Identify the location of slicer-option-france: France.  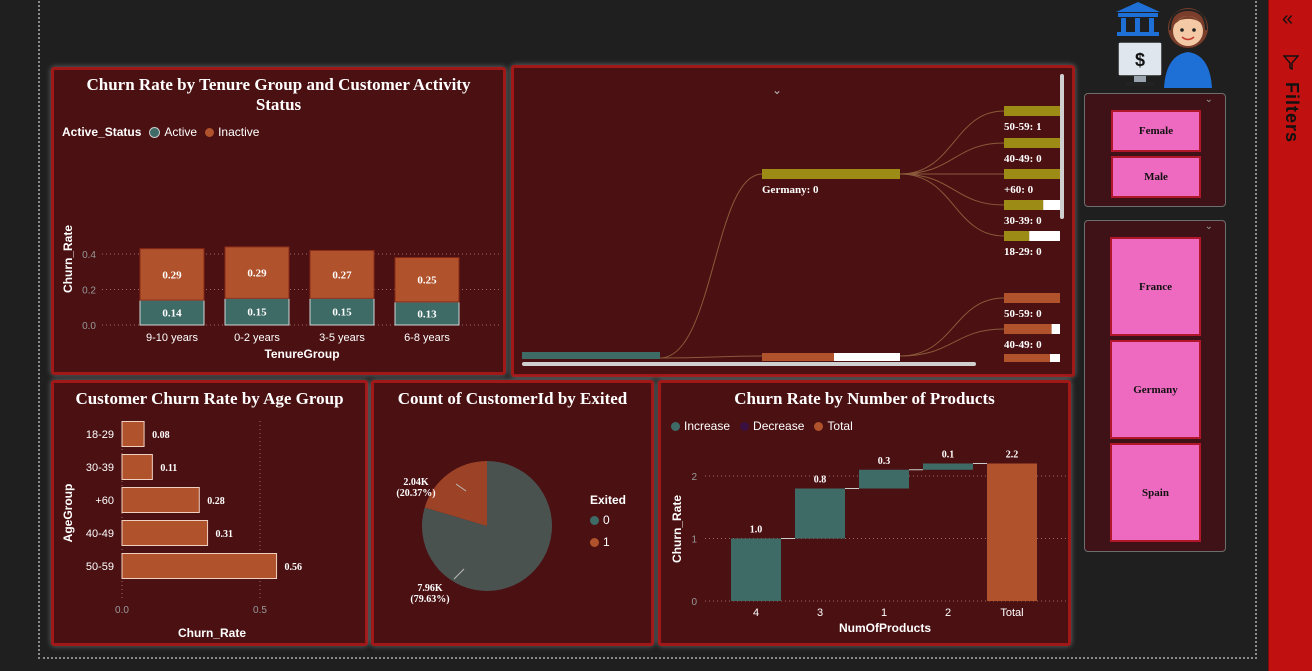
(1155, 286).